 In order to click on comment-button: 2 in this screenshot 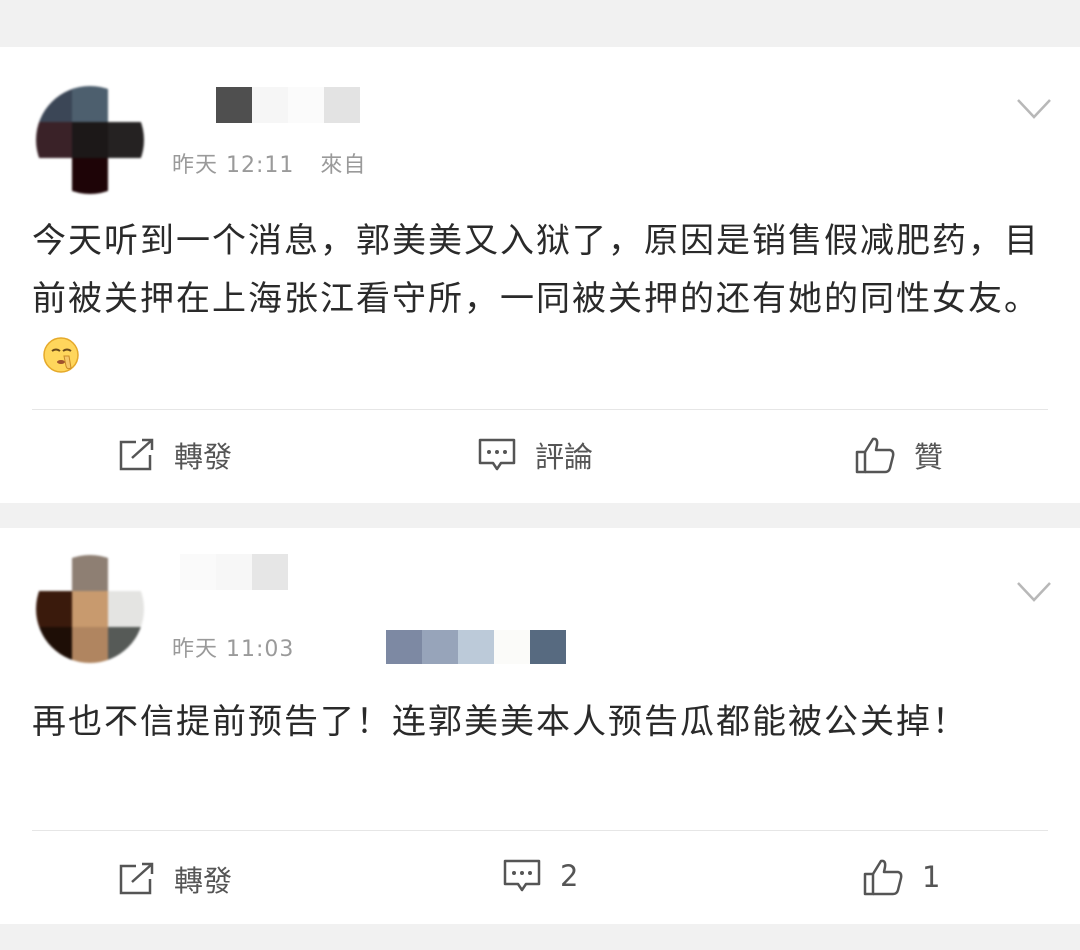, I will do `click(540, 876)`.